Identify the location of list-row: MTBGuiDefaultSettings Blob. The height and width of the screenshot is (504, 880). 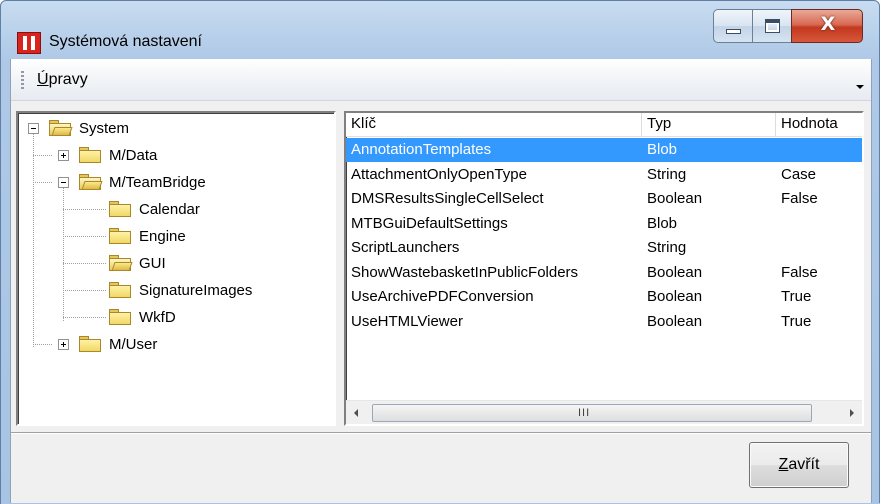
(604, 224).